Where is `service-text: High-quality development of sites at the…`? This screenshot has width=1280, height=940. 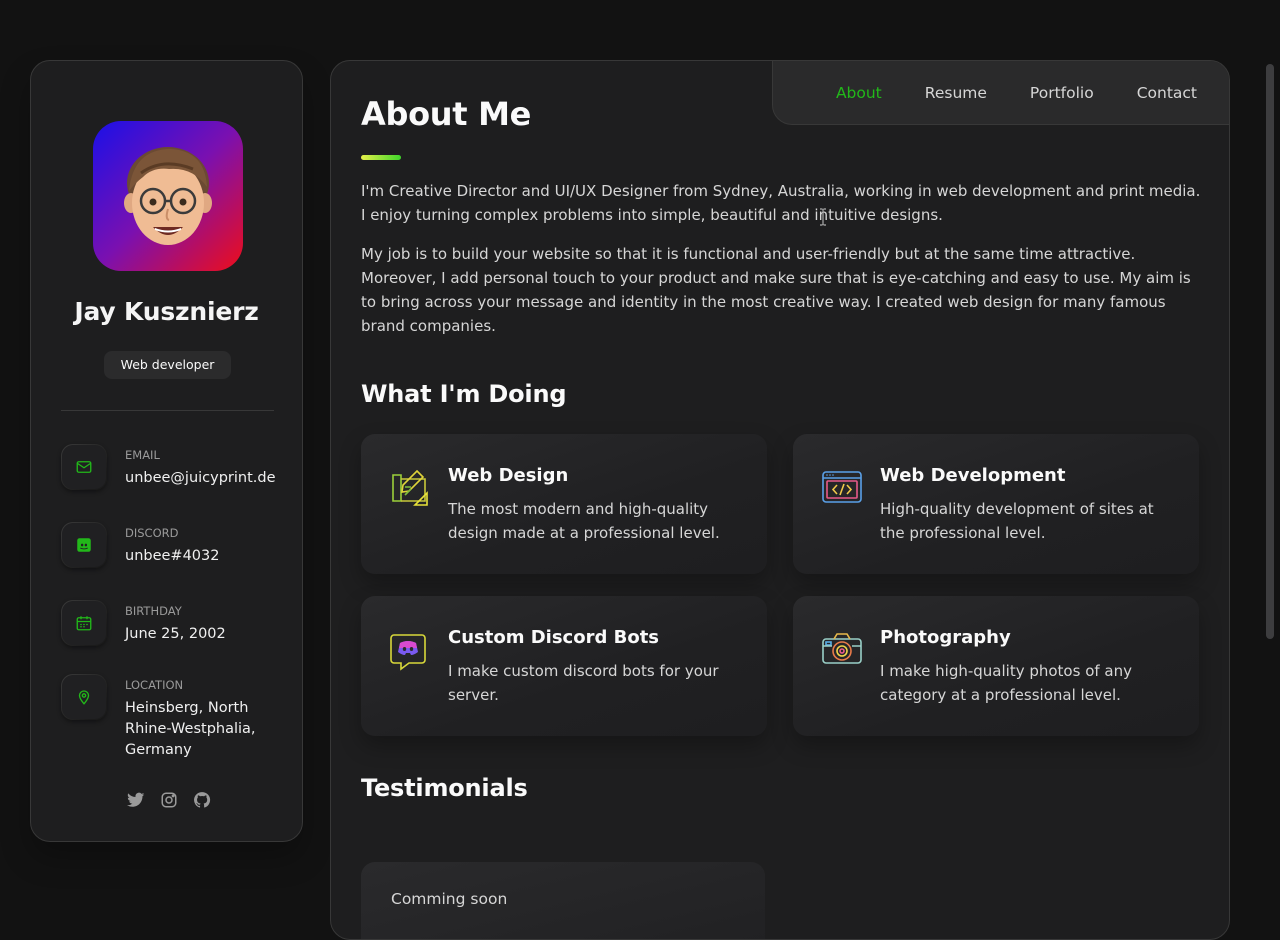
service-text: High-quality development of sites at the… is located at coordinates (1017, 521).